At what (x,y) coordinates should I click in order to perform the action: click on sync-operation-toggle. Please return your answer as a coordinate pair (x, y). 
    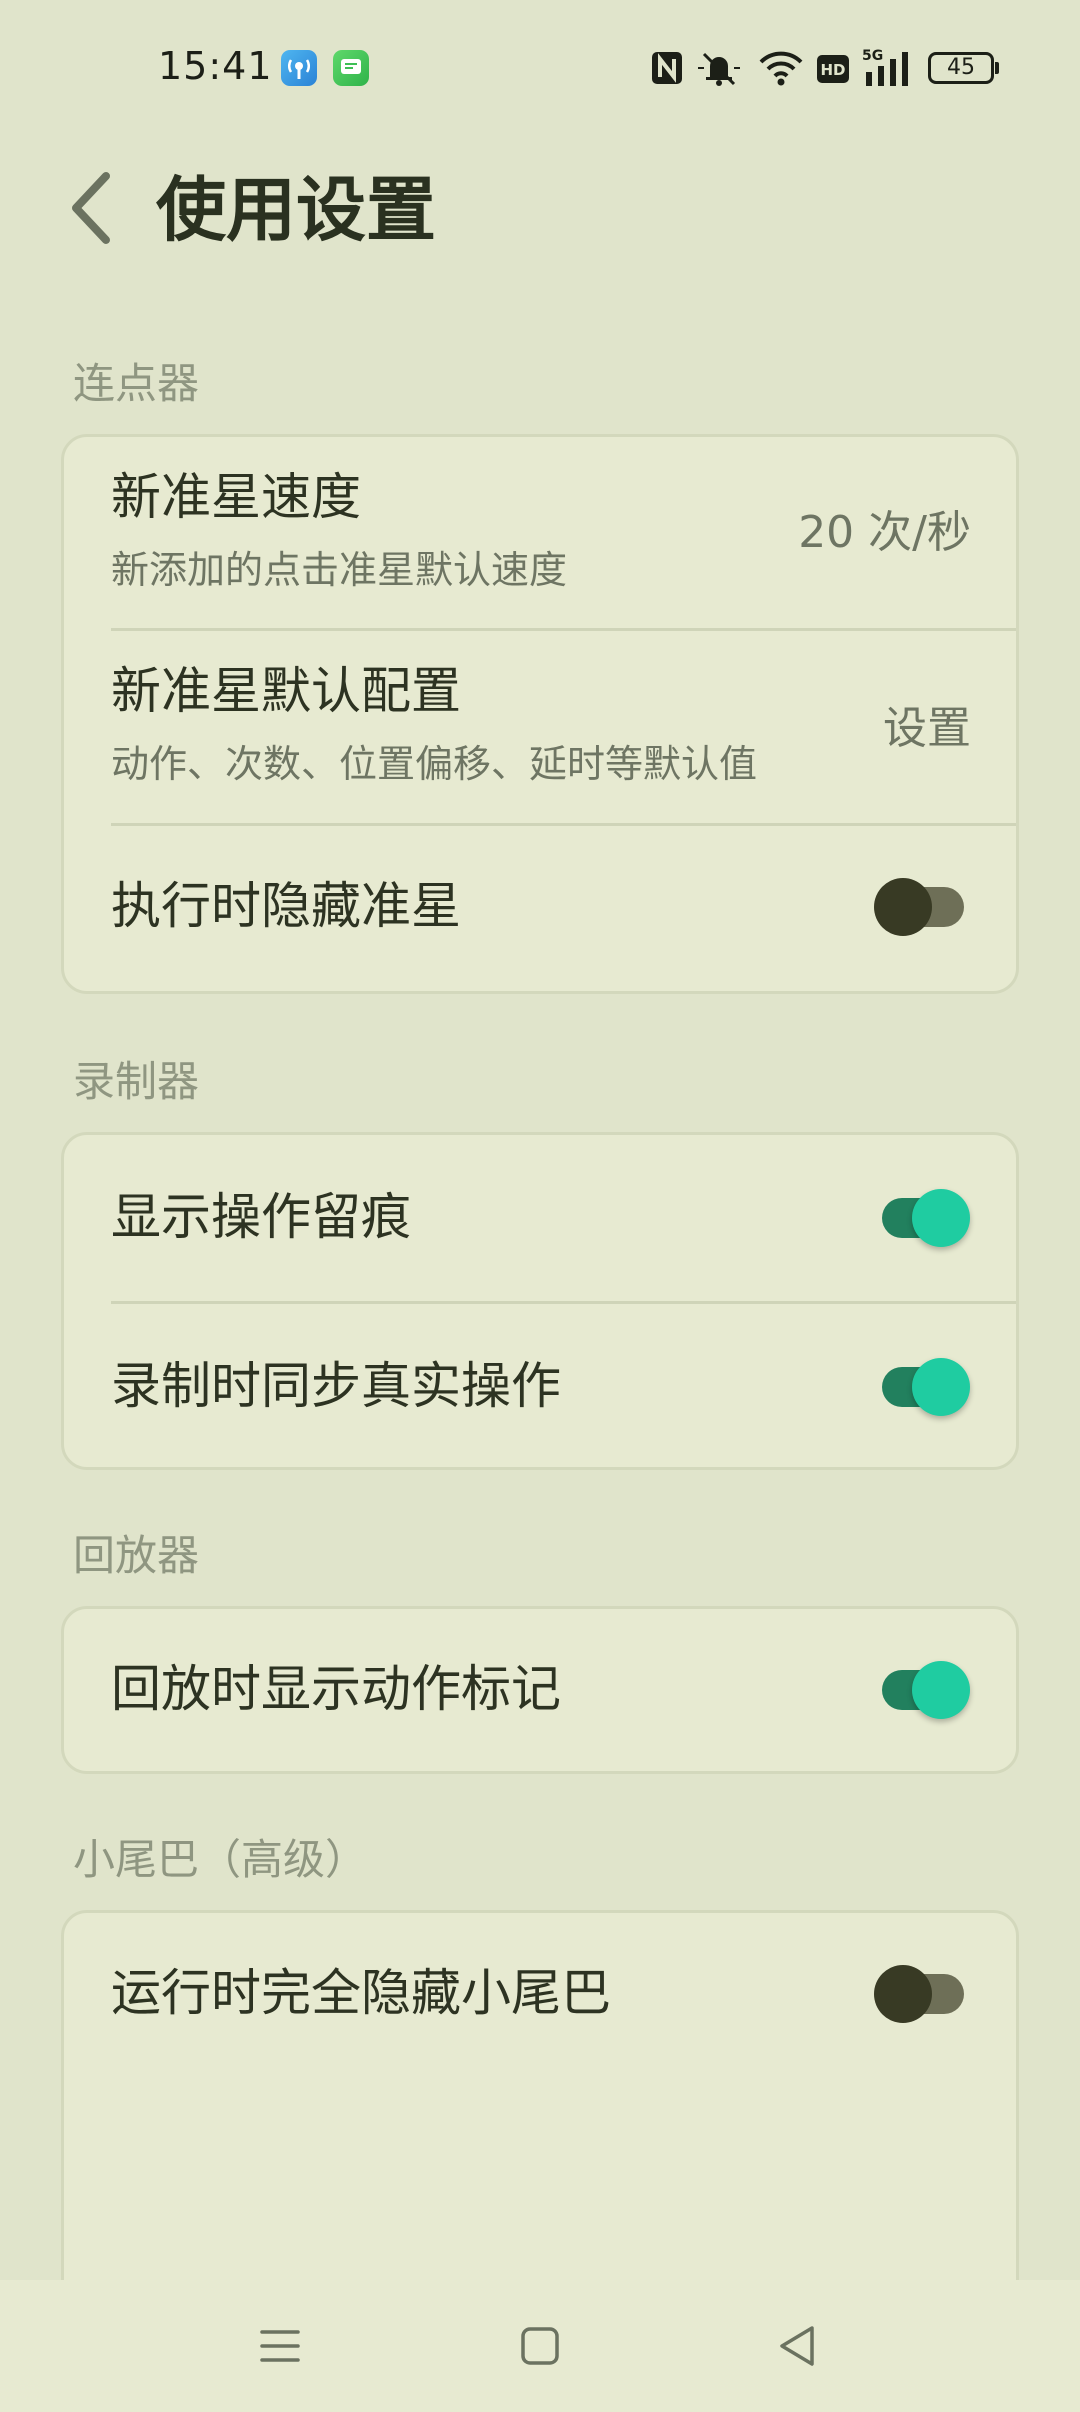
    Looking at the image, I should click on (922, 1387).